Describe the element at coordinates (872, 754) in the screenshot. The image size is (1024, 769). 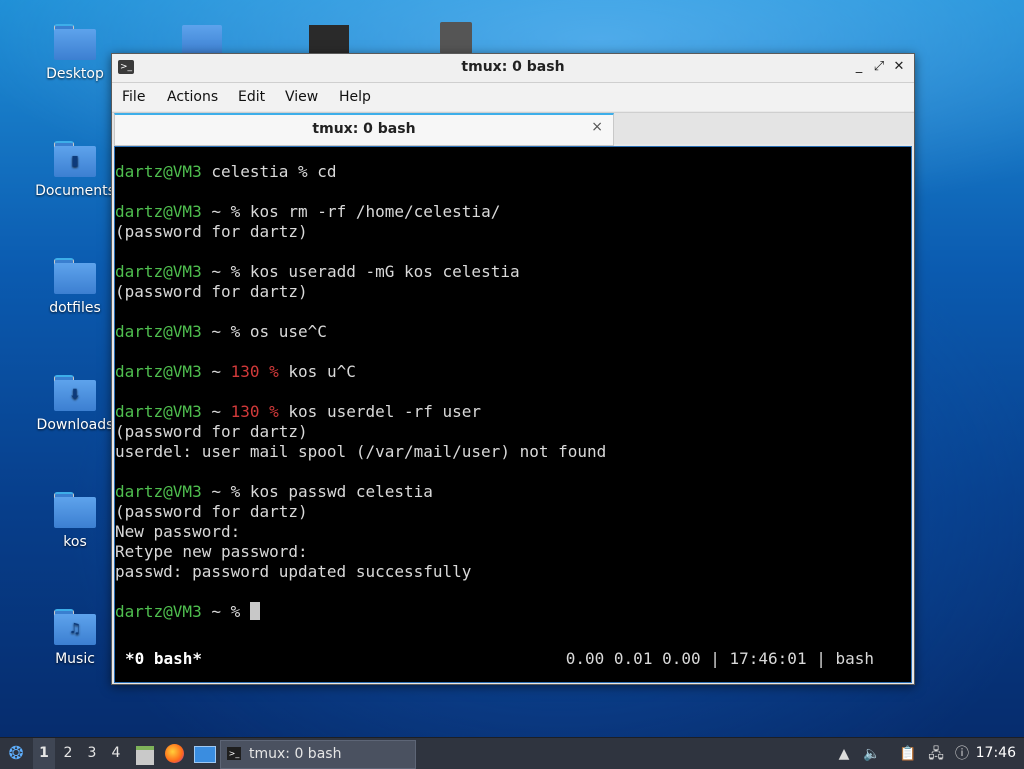
I see `volume-icon: 🔈` at that location.